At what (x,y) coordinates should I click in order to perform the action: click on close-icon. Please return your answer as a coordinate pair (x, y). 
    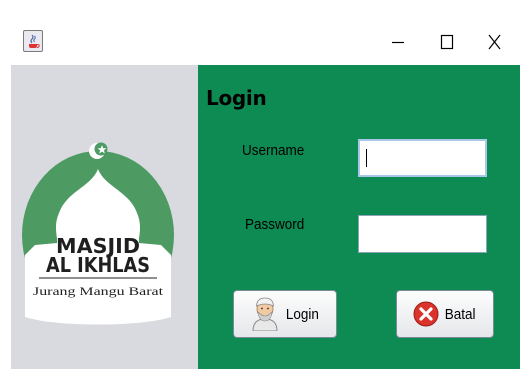
    Looking at the image, I should click on (494, 42).